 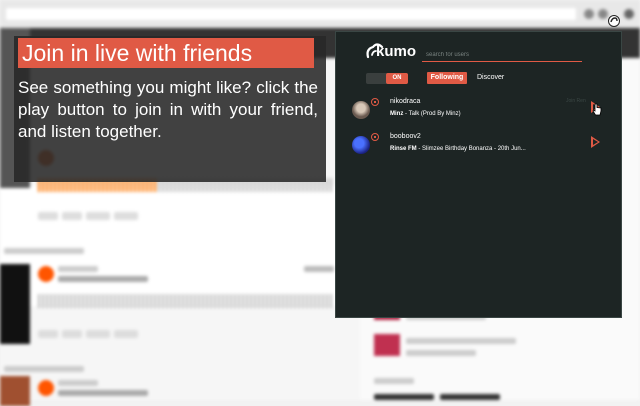 I want to click on tab-discover: Discover, so click(x=490, y=78).